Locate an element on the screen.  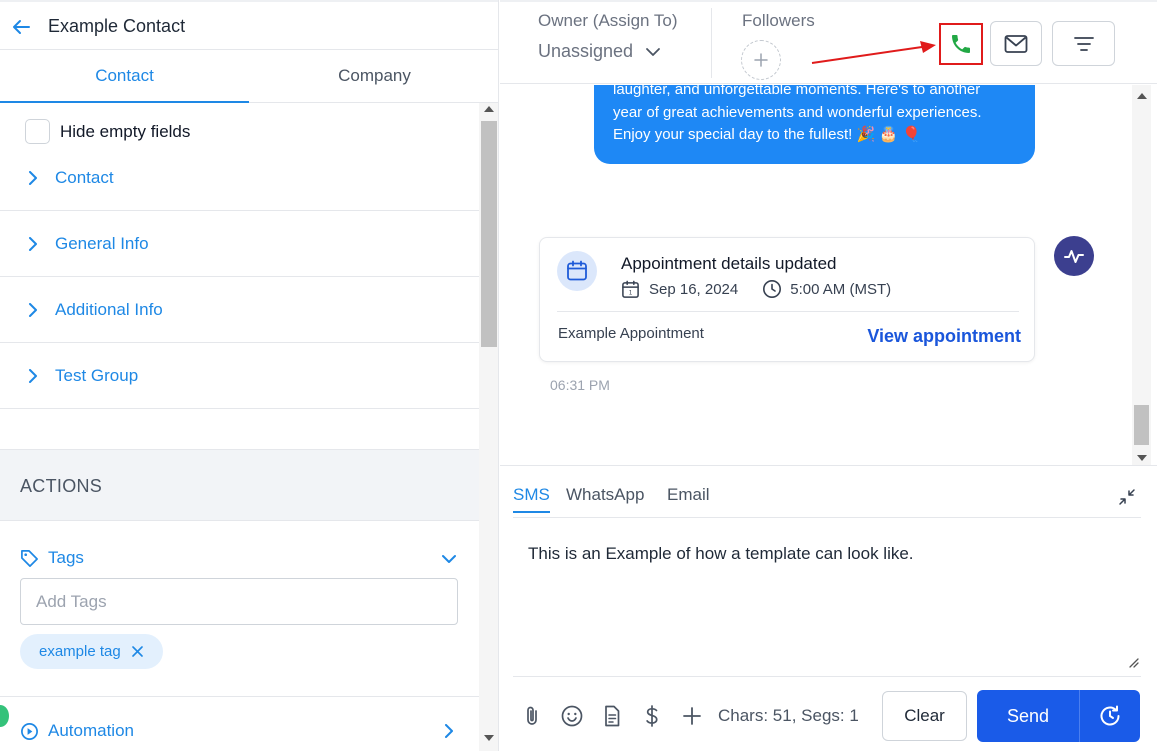
contact-name: Example Contact is located at coordinates (117, 26).